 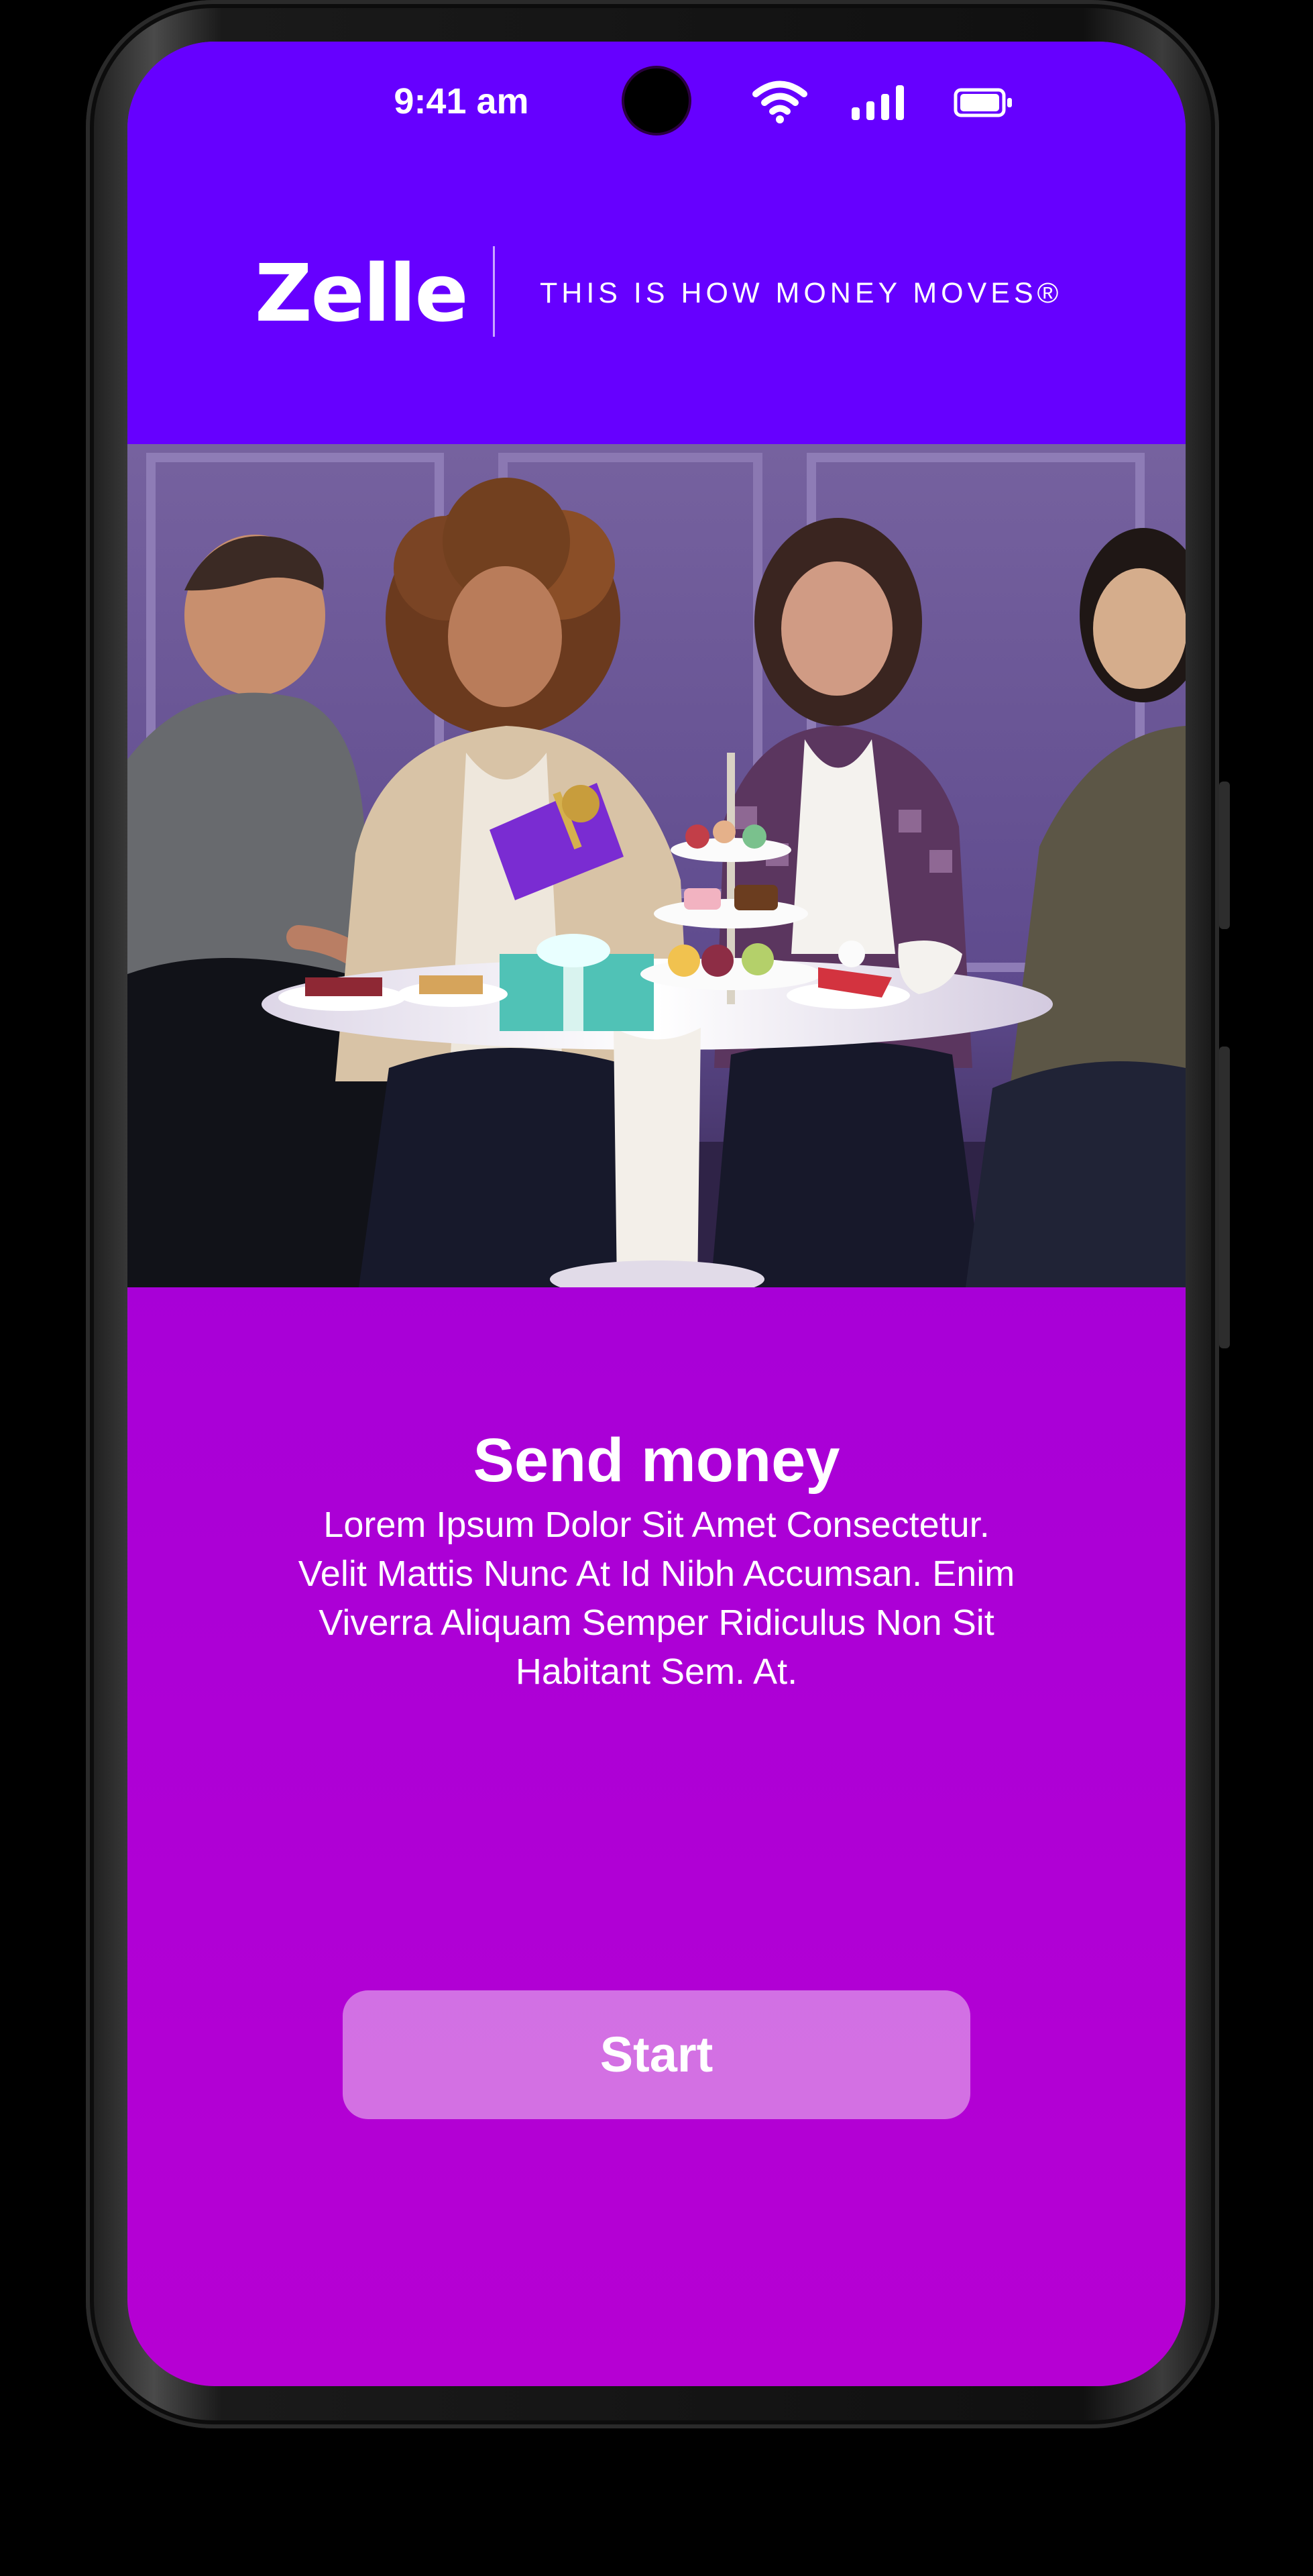 What do you see at coordinates (656, 100) in the screenshot?
I see `camera-hole` at bounding box center [656, 100].